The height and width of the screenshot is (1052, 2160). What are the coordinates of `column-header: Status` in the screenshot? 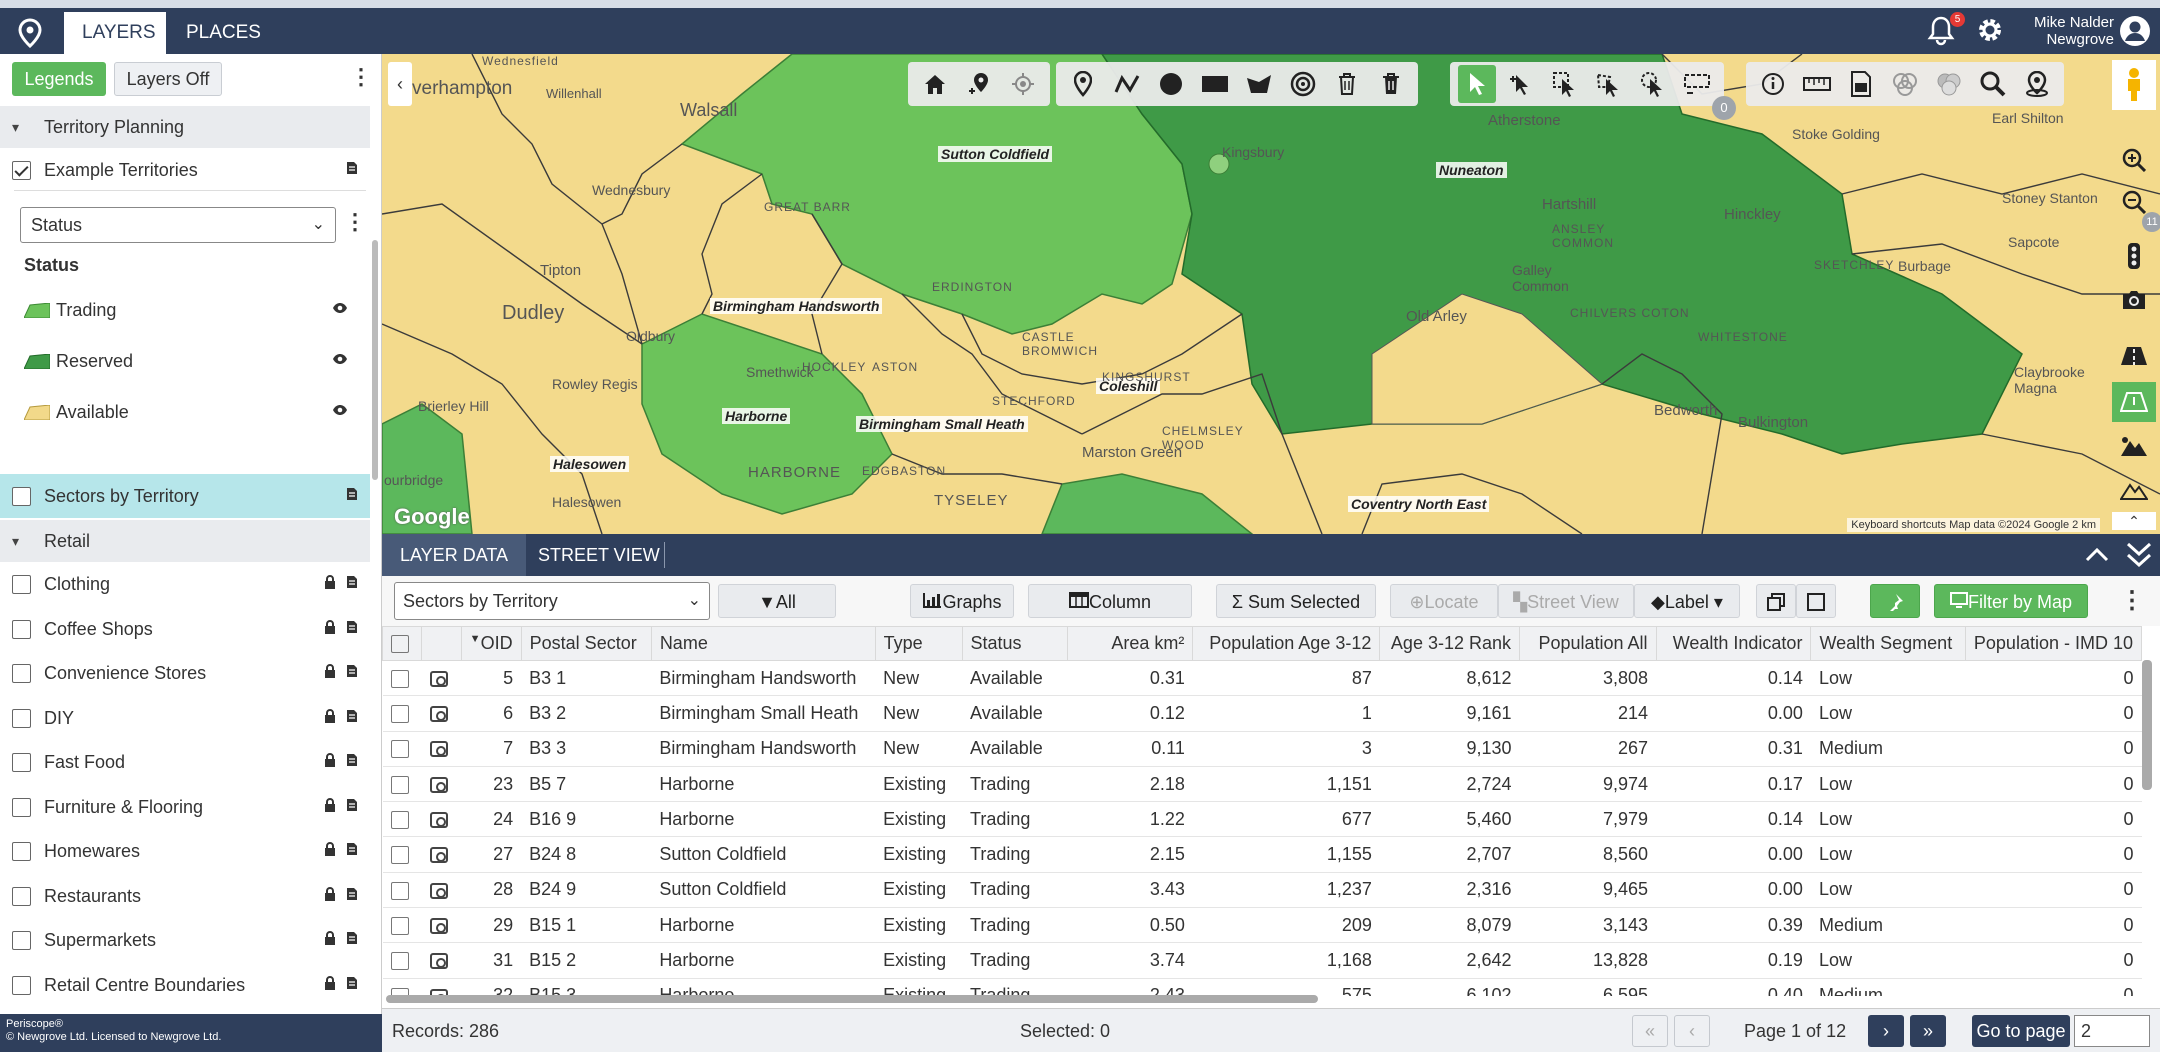 It's located at (1015, 643).